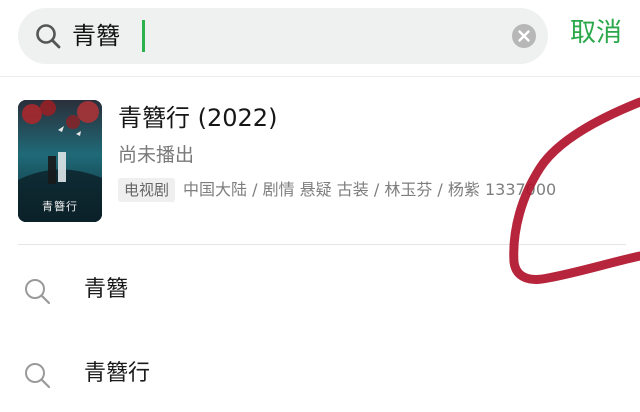 The height and width of the screenshot is (412, 640). Describe the element at coordinates (60, 161) in the screenshot. I see `poster-image: 青簪行` at that location.